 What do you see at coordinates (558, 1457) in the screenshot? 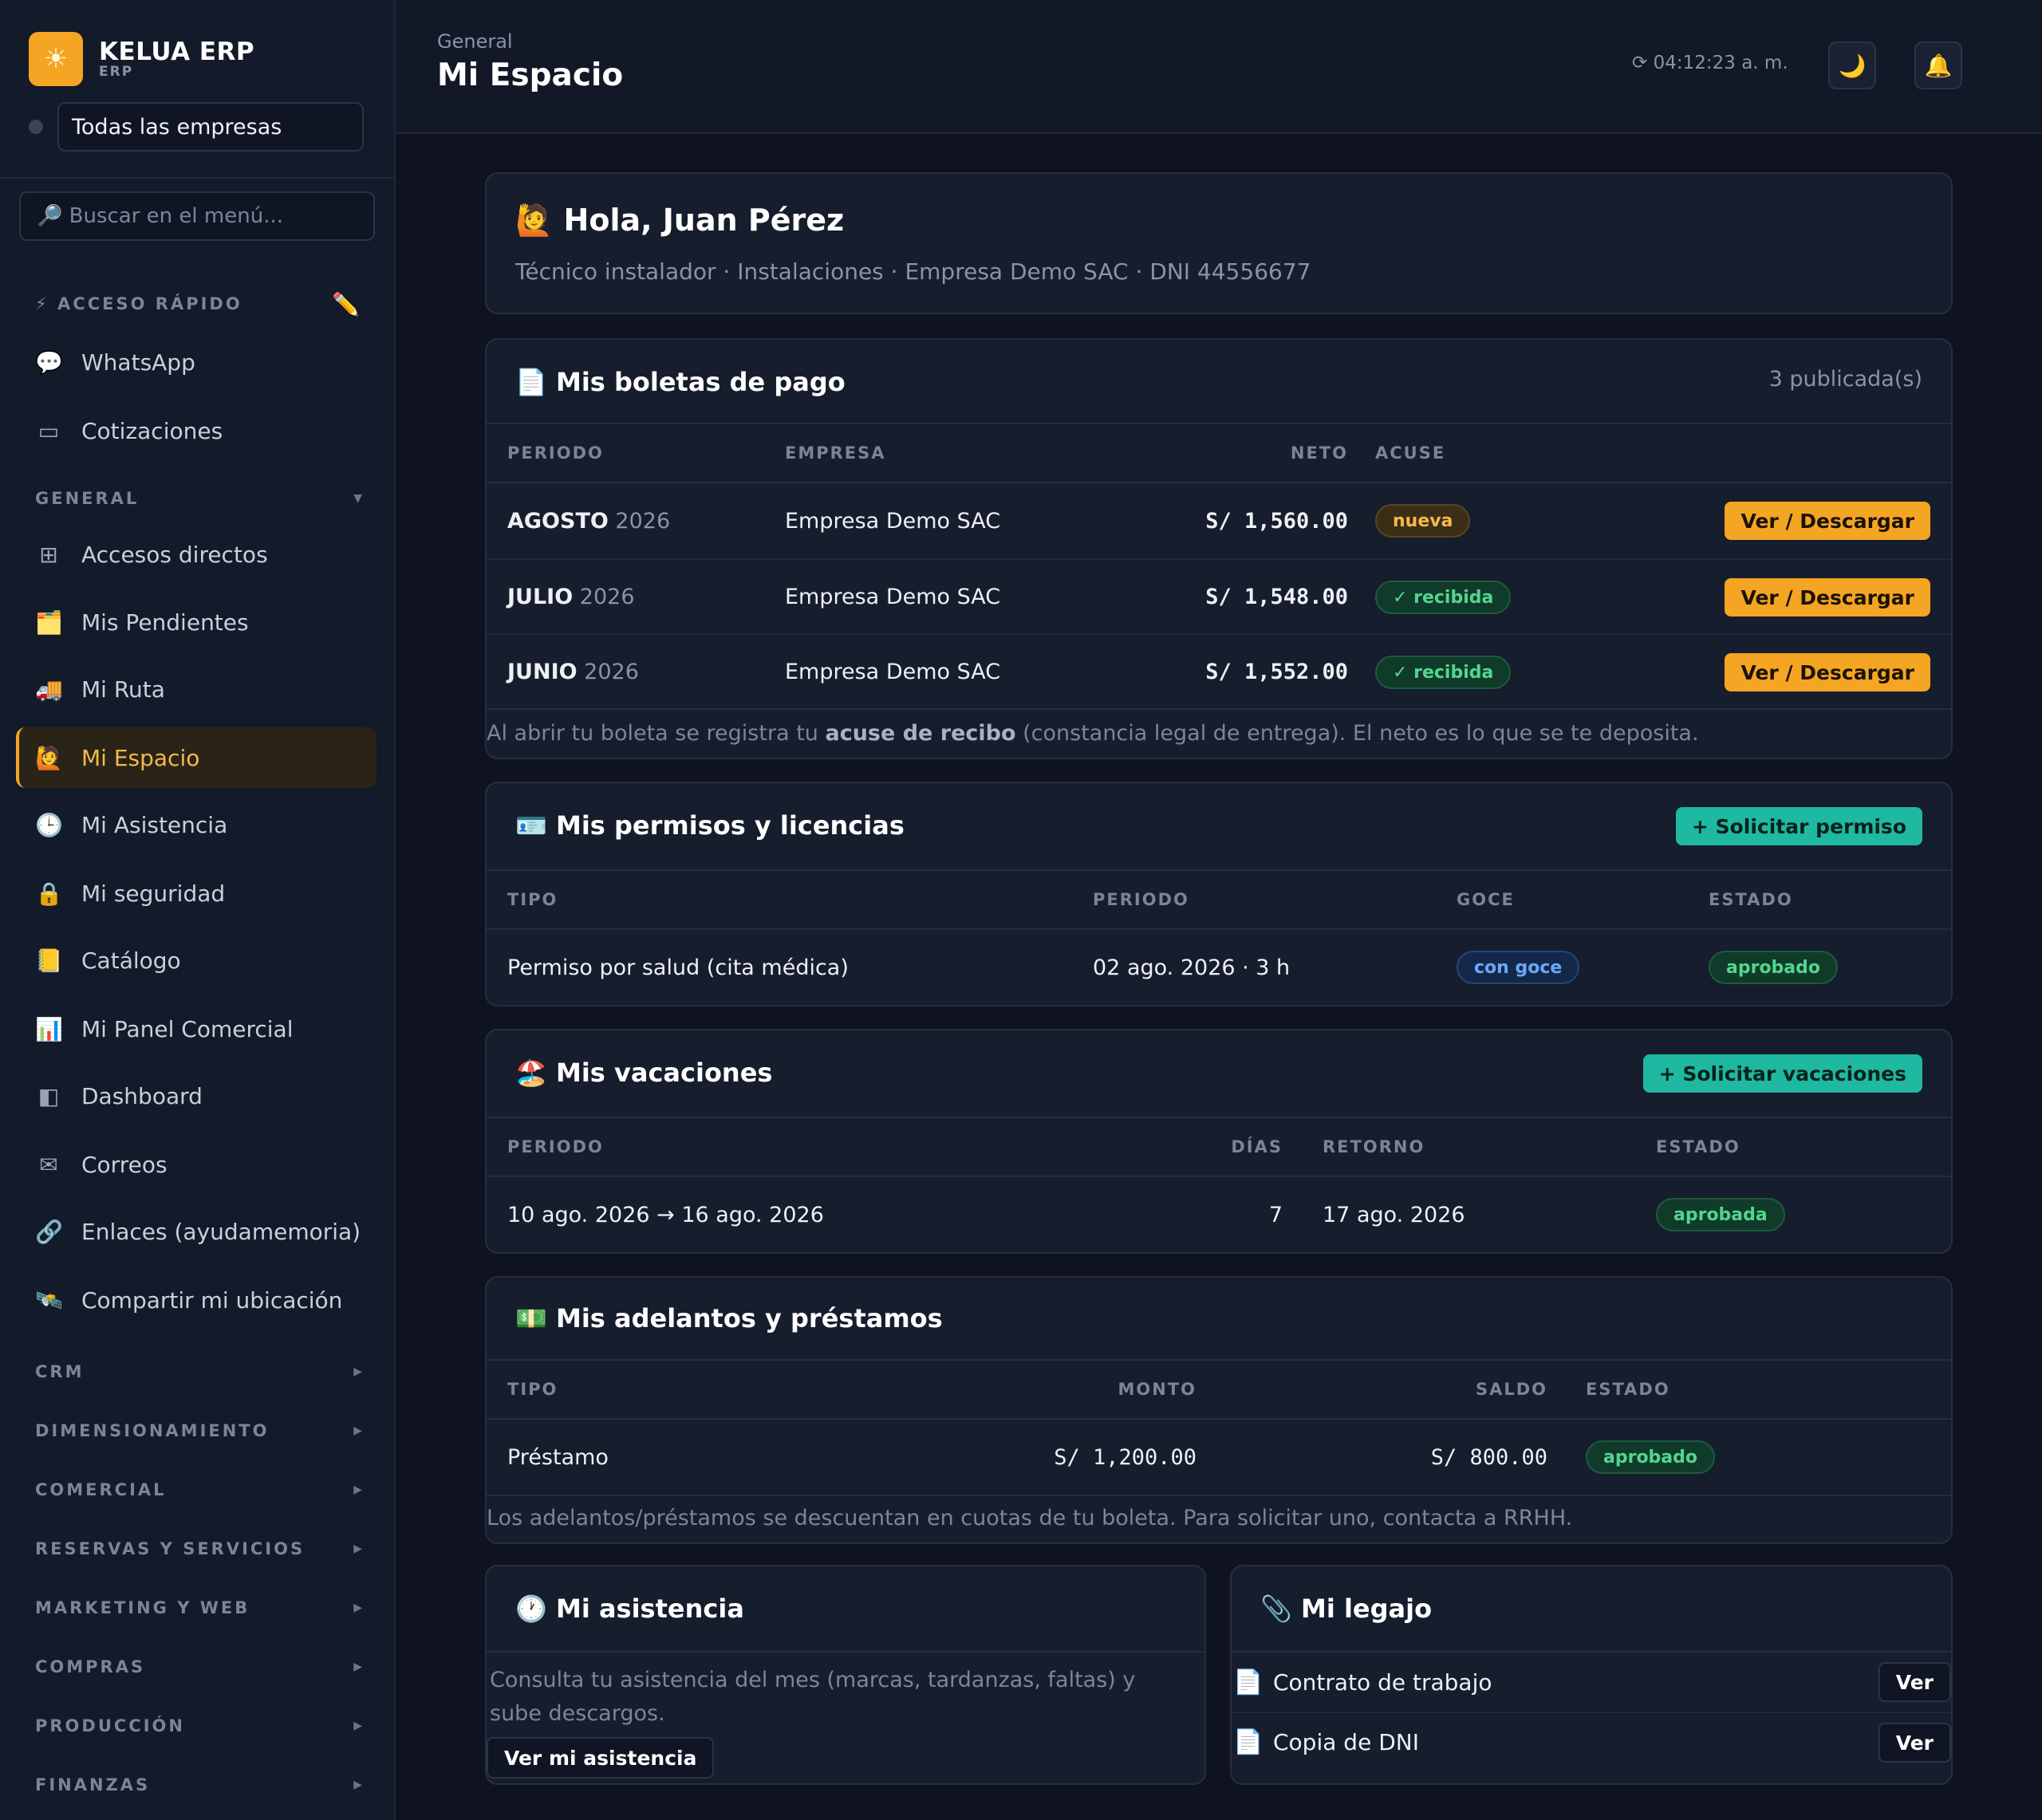
I see `type-cell: Préstamo` at bounding box center [558, 1457].